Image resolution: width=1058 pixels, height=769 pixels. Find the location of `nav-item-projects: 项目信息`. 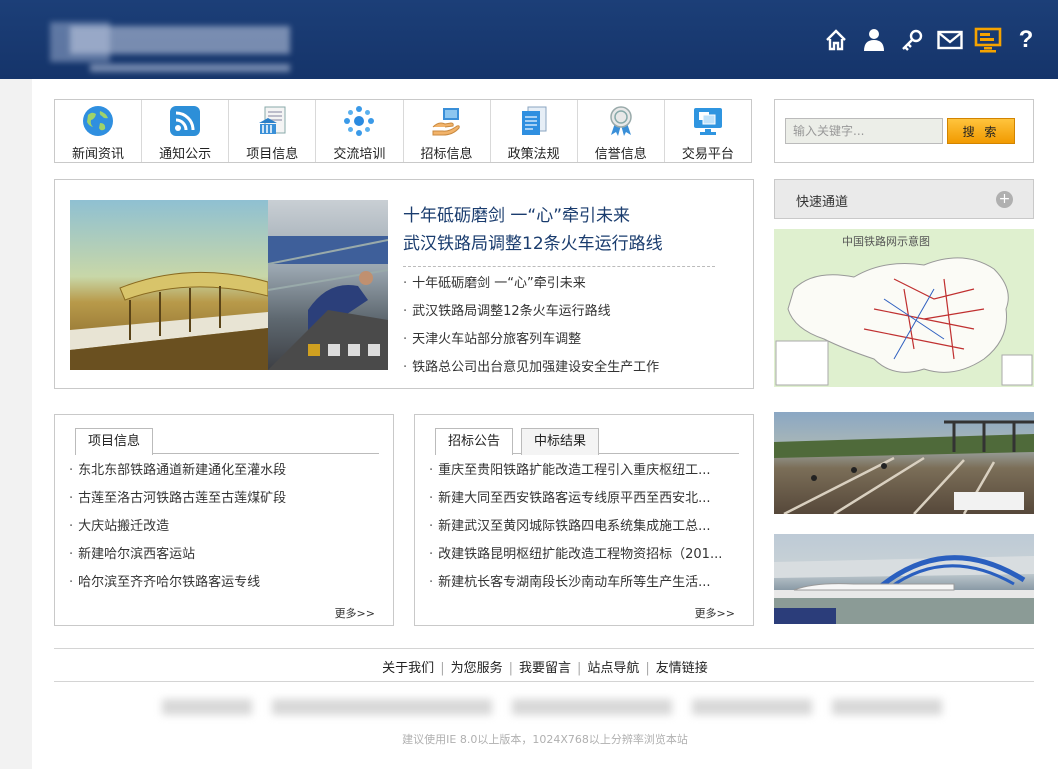

nav-item-projects: 项目信息 is located at coordinates (273, 131).